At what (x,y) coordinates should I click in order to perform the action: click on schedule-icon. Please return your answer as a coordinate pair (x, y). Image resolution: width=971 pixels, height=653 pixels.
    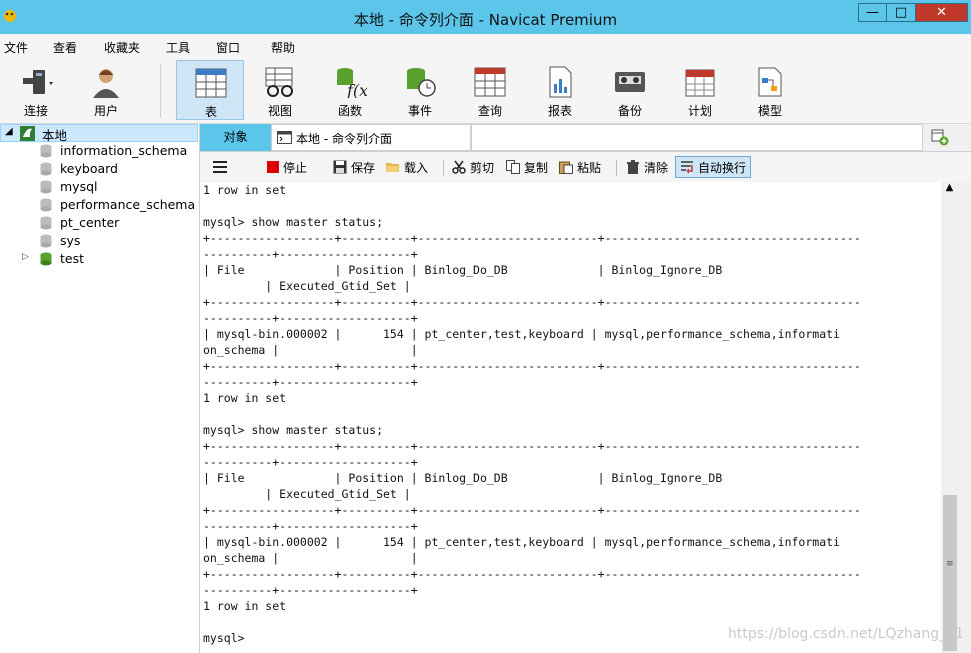
    Looking at the image, I should click on (700, 83).